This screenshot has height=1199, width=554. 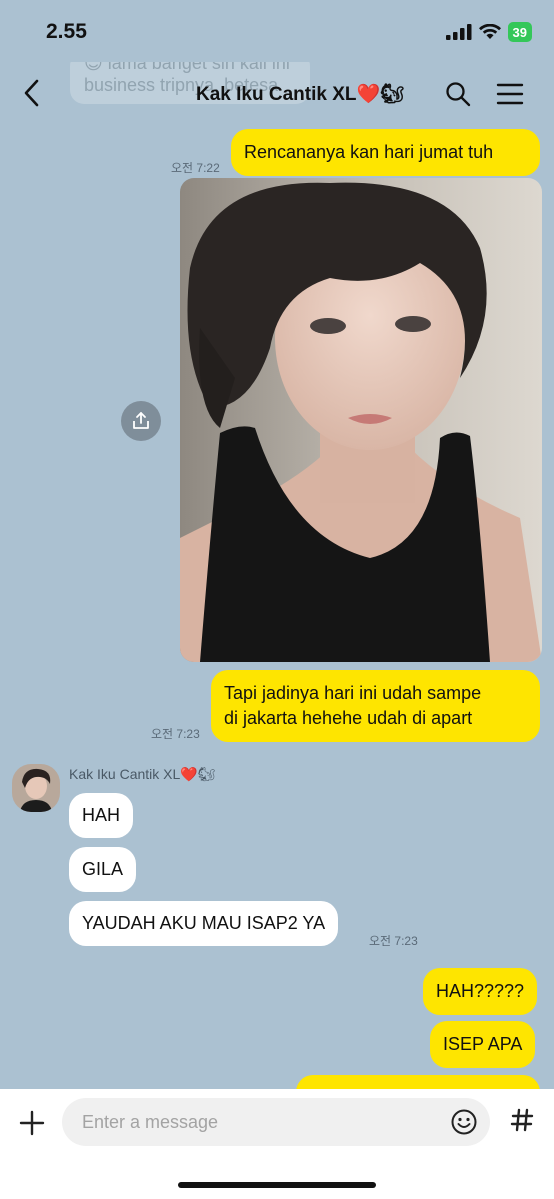 I want to click on hamburger-menu-icon, so click(x=510, y=94).